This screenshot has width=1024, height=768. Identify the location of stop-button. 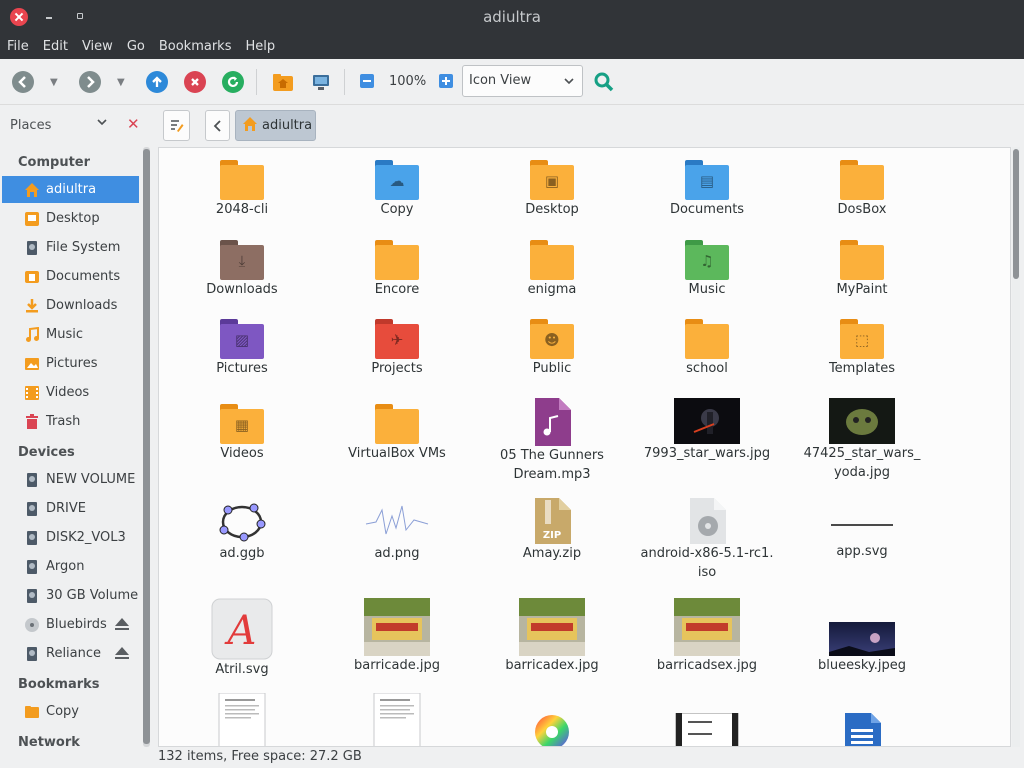
(195, 82).